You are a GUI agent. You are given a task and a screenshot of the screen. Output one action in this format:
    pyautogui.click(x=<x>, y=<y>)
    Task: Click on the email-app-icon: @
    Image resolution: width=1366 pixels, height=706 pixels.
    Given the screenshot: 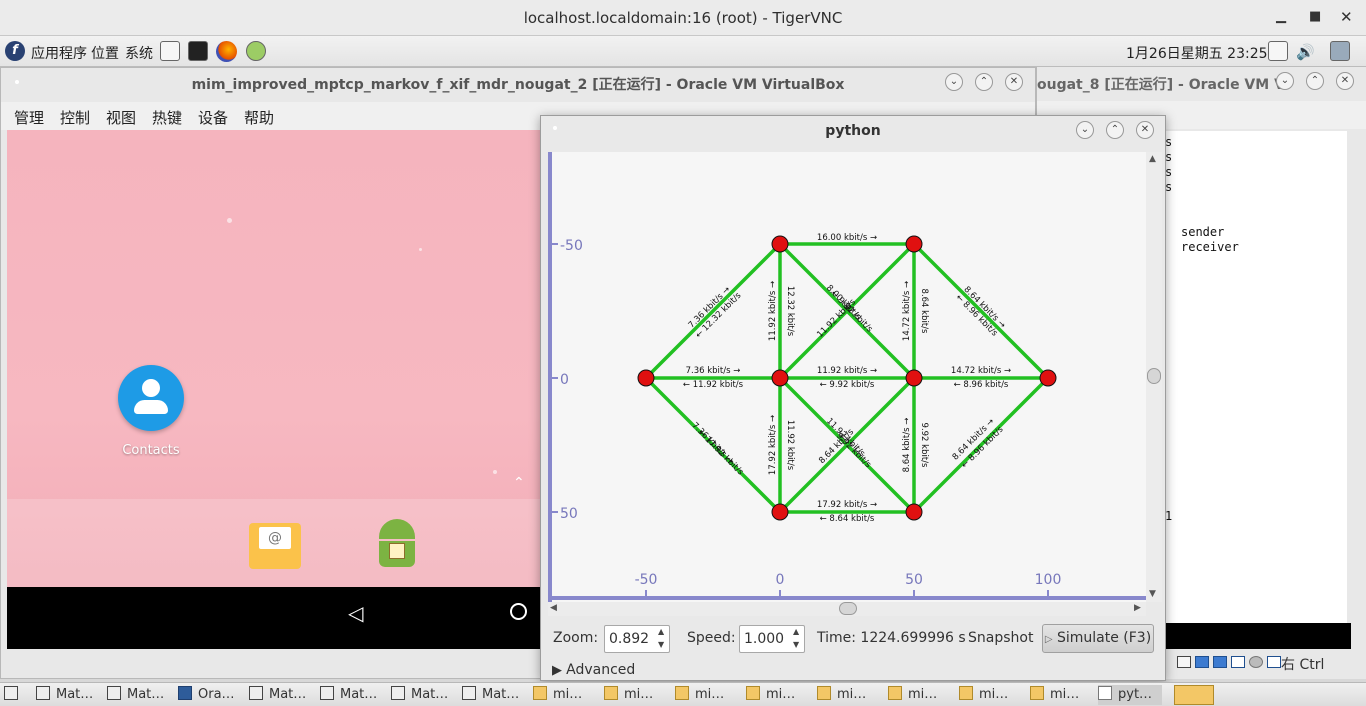 What is the action you would take?
    pyautogui.click(x=275, y=546)
    